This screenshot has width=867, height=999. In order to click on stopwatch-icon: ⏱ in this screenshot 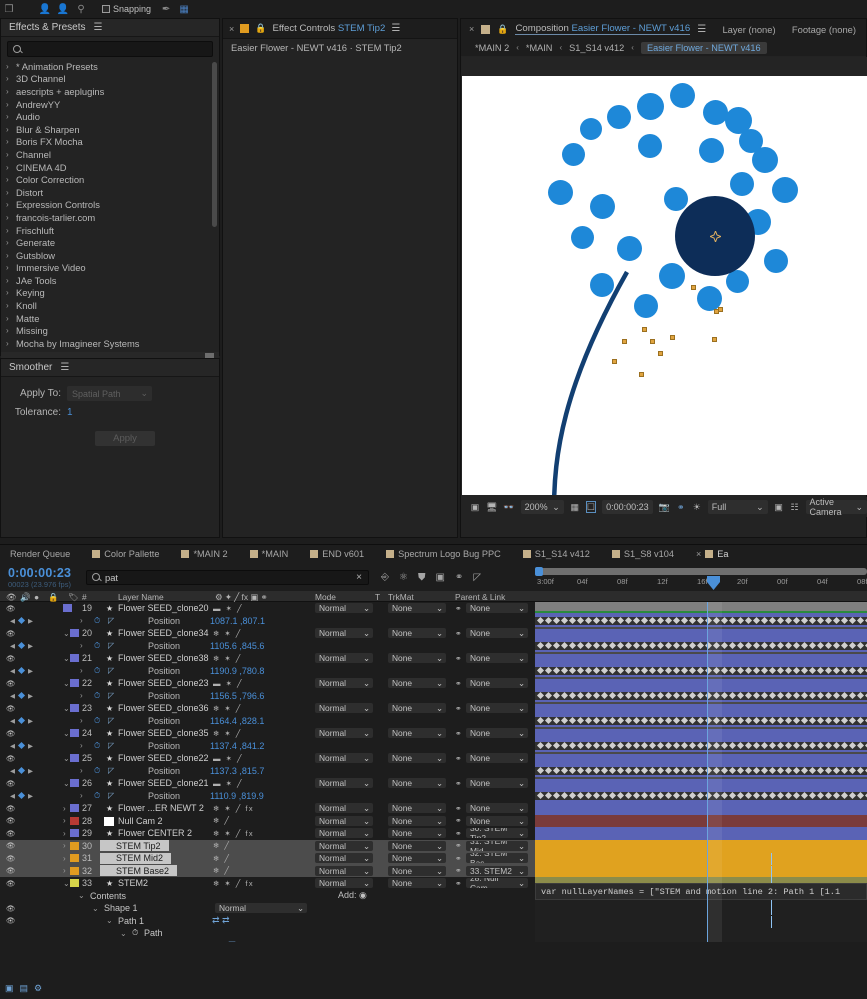, I will do `click(97, 696)`.